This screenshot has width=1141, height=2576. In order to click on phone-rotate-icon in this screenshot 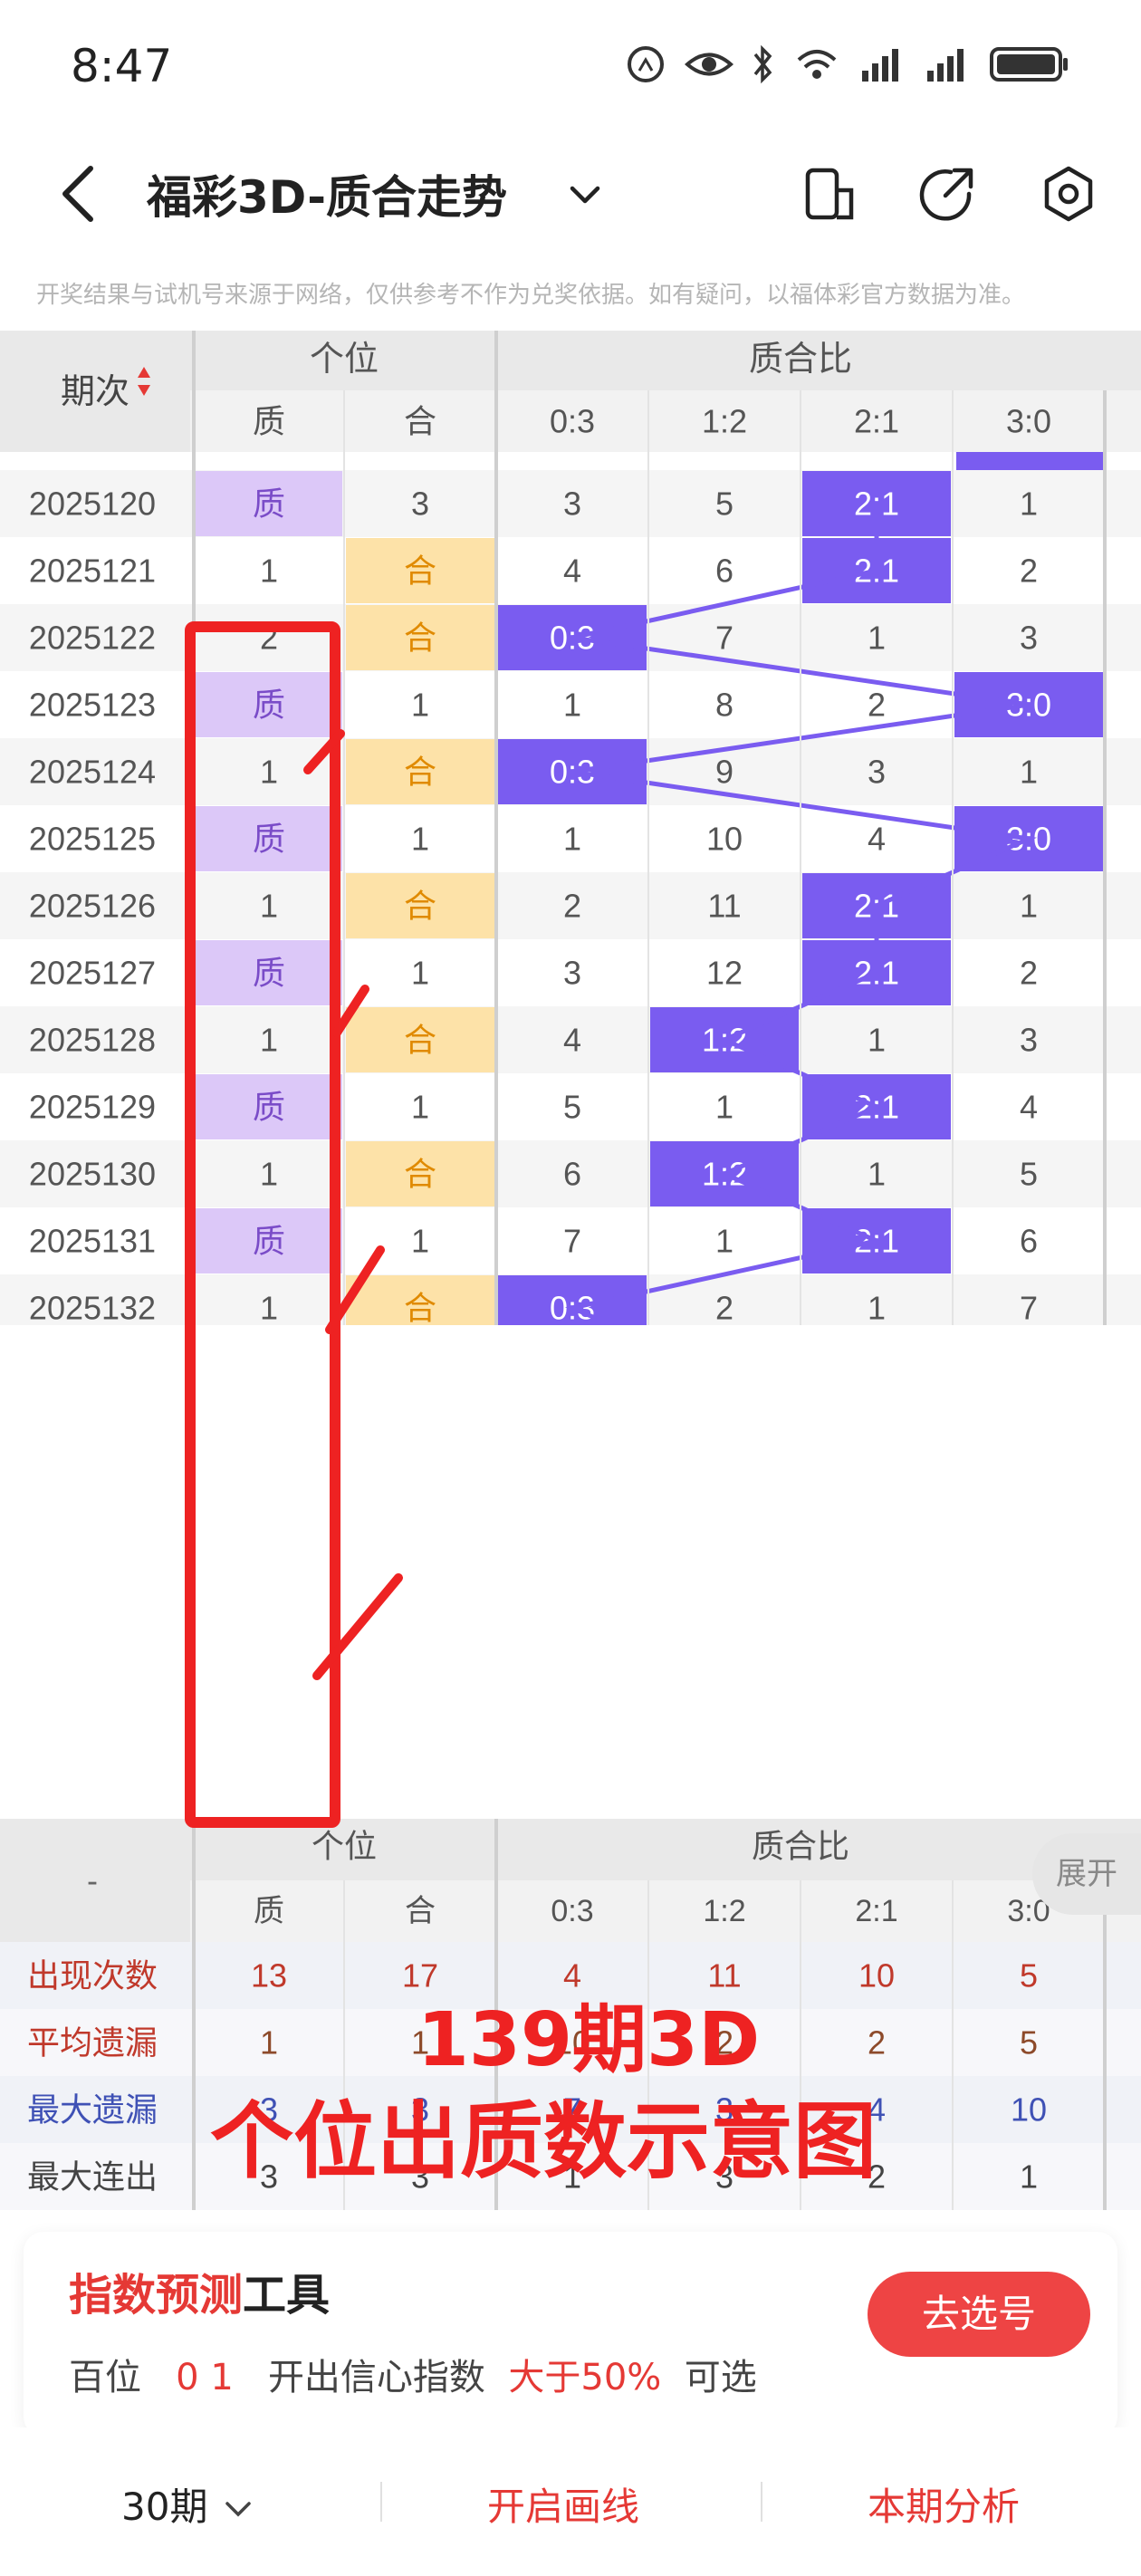, I will do `click(829, 194)`.